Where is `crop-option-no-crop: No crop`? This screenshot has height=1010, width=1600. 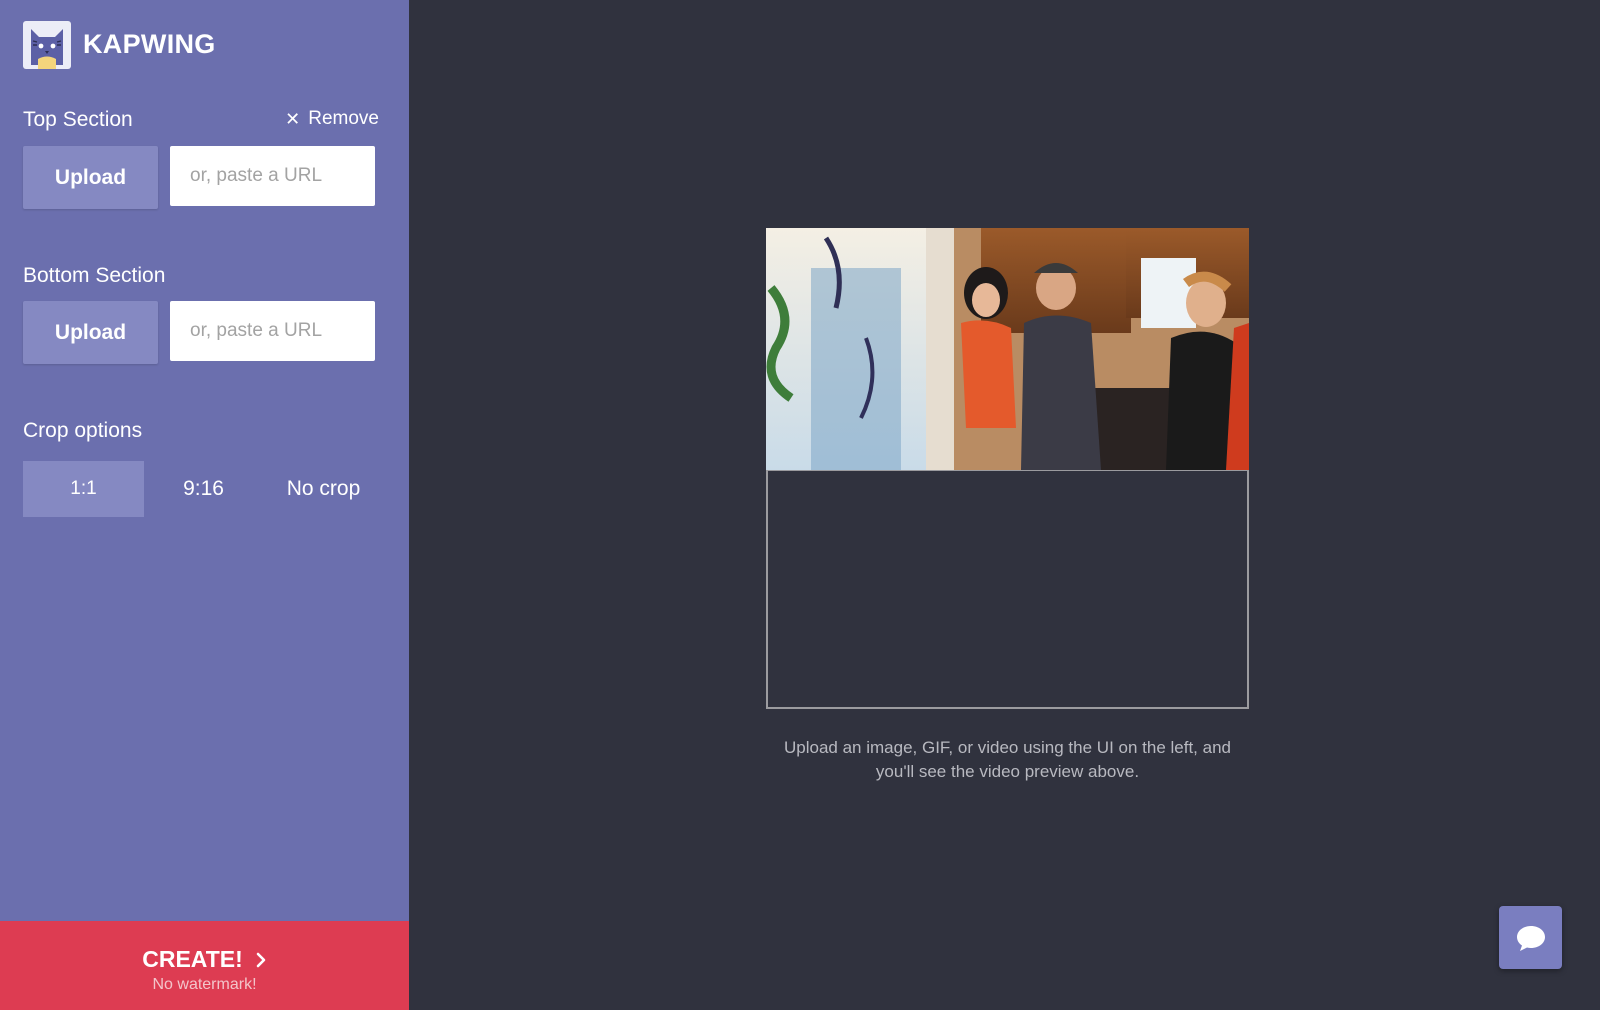 crop-option-no-crop: No crop is located at coordinates (323, 489).